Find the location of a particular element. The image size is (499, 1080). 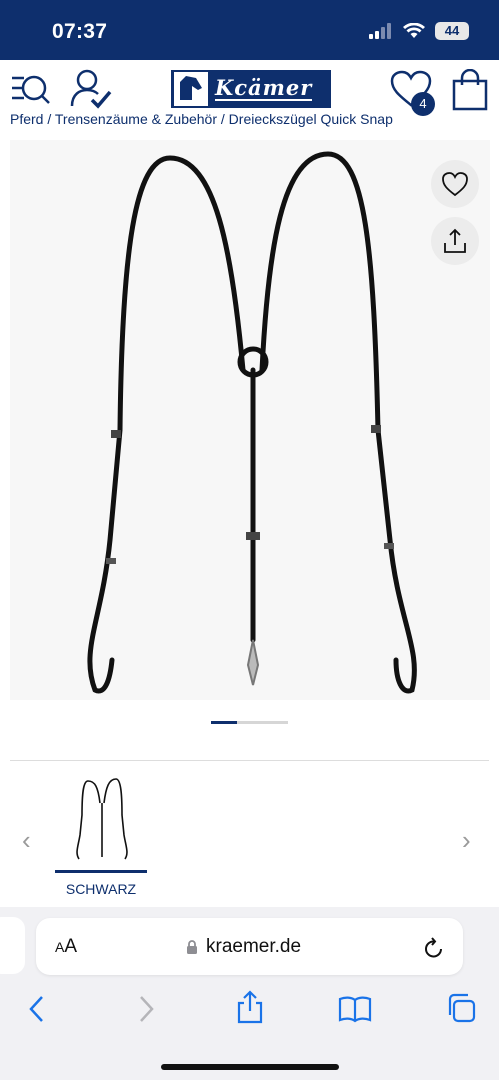

variant-label: SCHWARZ is located at coordinates (101, 889).